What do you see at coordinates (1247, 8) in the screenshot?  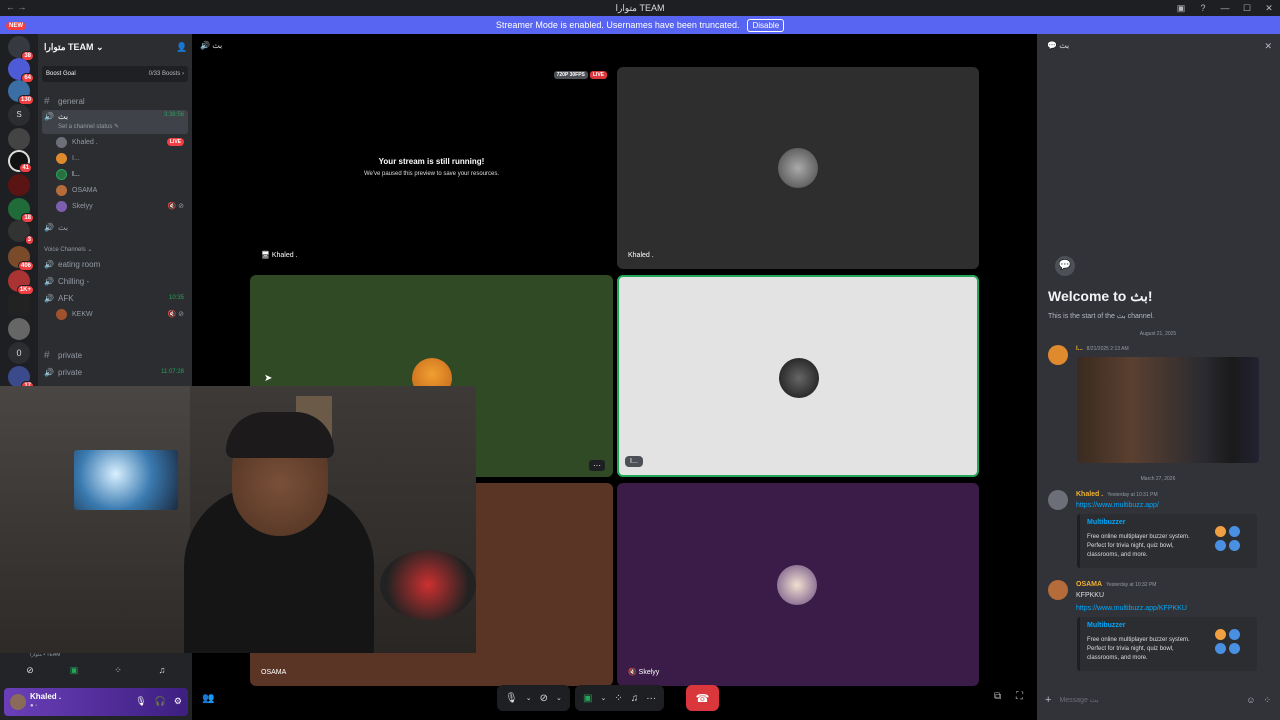 I see `maximize-button: ☐` at bounding box center [1247, 8].